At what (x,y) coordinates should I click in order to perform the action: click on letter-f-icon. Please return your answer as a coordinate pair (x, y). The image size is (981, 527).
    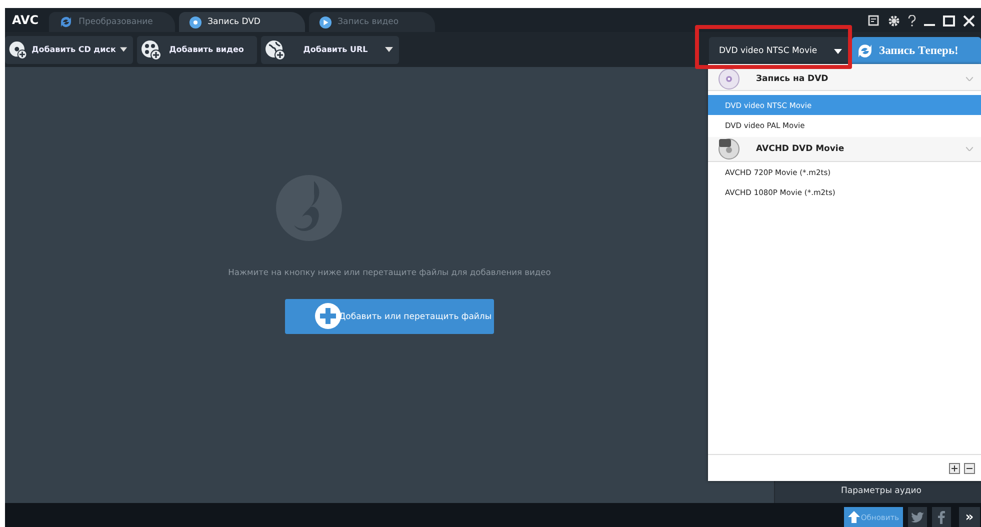
    Looking at the image, I should click on (941, 517).